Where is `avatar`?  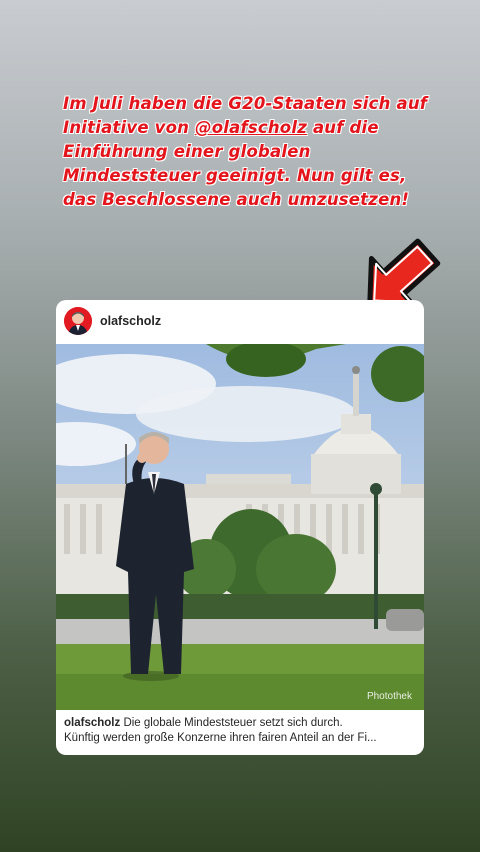
avatar is located at coordinates (78, 321).